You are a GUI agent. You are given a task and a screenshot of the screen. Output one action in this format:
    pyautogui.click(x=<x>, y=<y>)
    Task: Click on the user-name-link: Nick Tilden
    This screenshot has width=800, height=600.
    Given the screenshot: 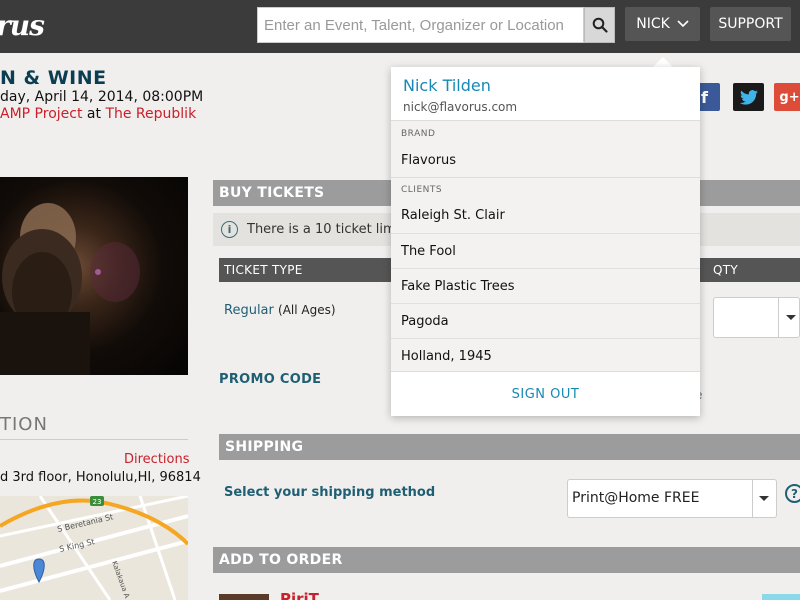 What is the action you would take?
    pyautogui.click(x=447, y=85)
    